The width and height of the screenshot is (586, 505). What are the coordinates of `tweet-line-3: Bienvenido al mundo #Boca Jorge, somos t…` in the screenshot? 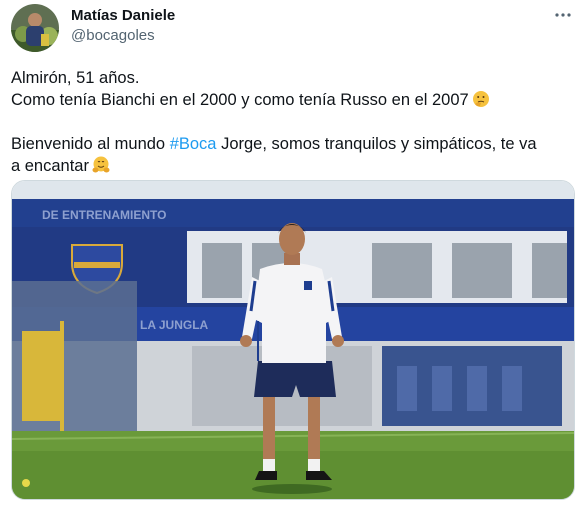 It's located at (293, 144).